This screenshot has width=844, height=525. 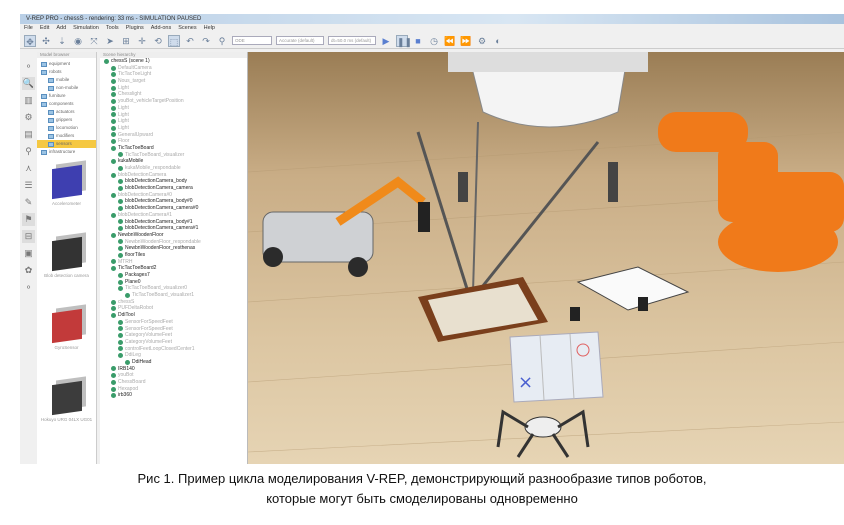 I want to click on undo-icon: ↶, so click(x=190, y=41).